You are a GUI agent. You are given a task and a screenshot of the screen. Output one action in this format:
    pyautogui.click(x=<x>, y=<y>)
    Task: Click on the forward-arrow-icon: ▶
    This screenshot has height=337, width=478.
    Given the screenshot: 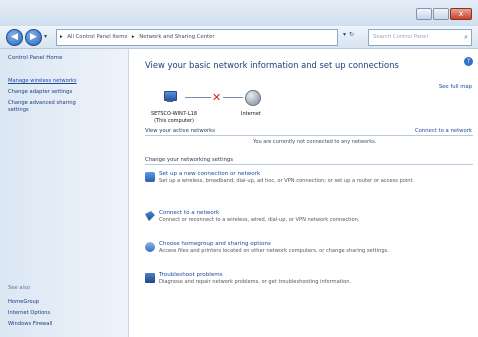 What is the action you would take?
    pyautogui.click(x=33, y=37)
    